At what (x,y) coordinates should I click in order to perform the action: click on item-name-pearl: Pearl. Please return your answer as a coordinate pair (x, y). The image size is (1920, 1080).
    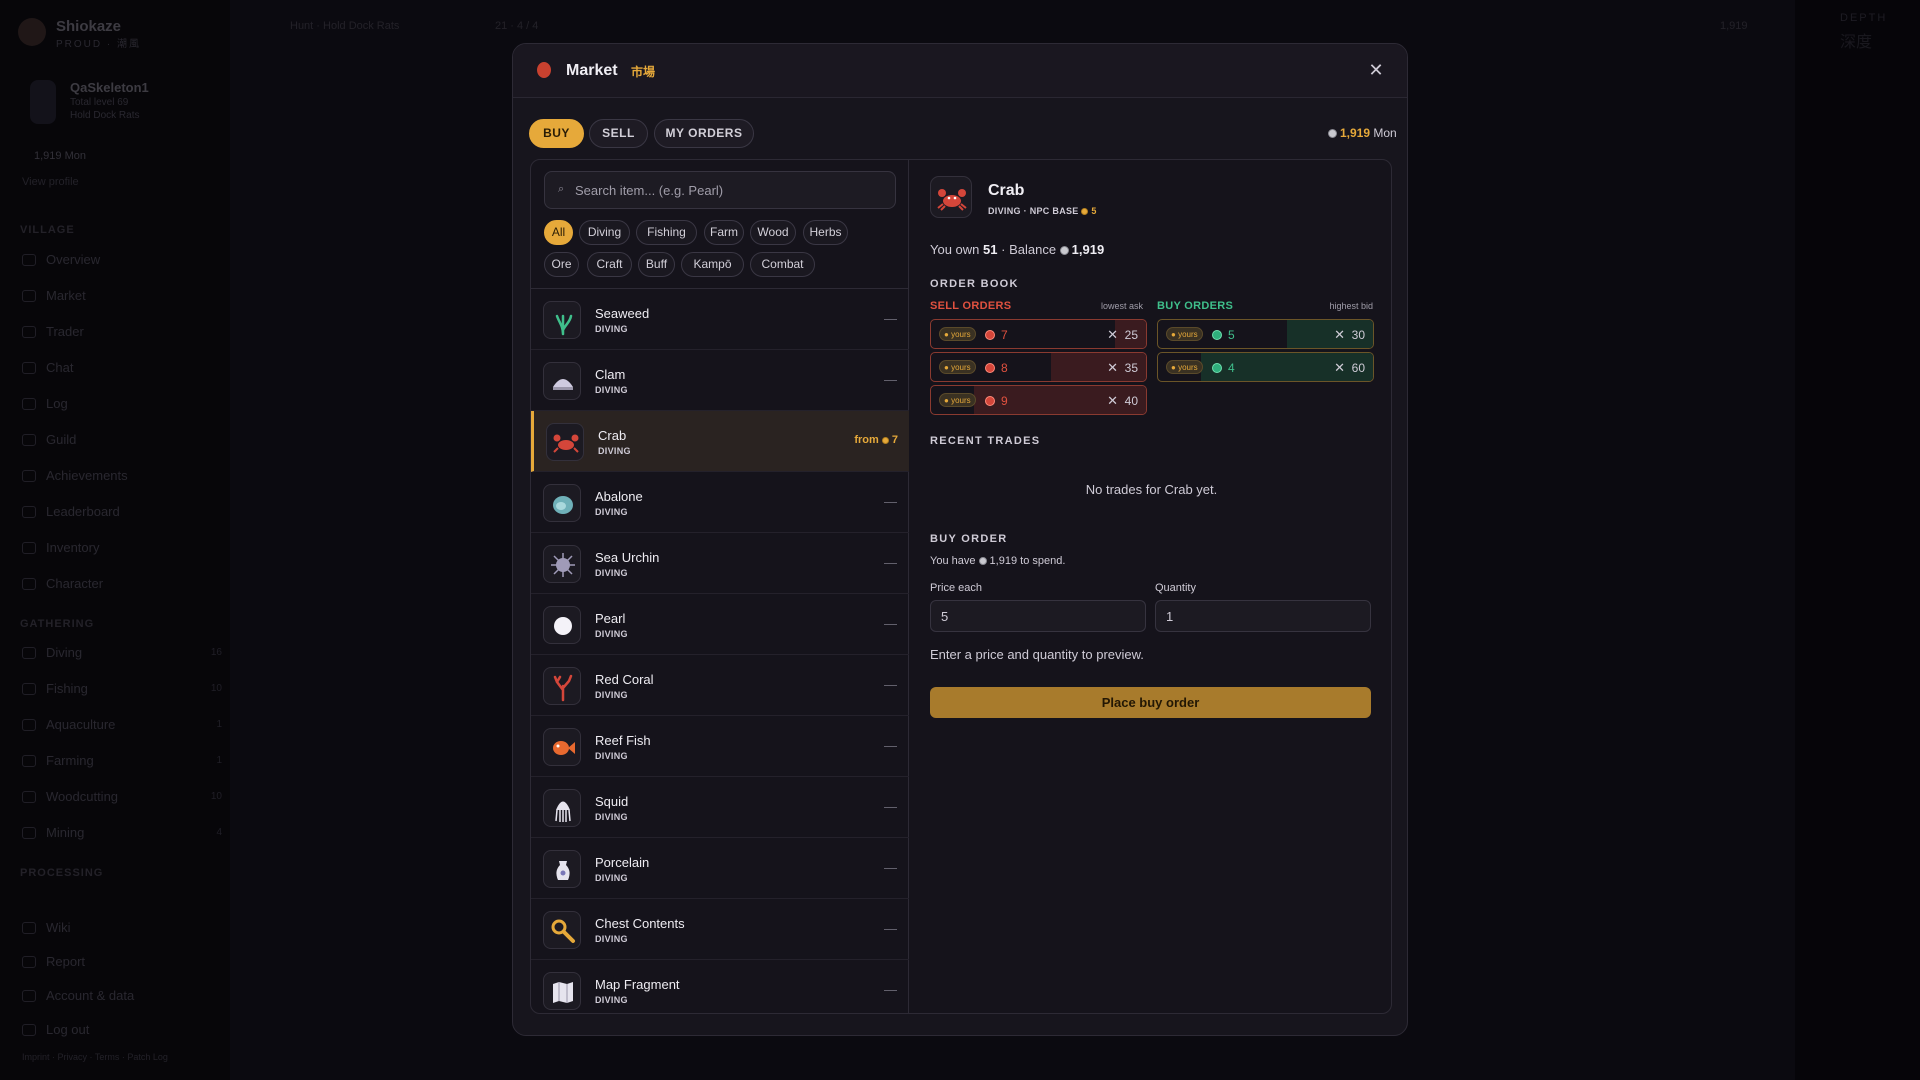
    Looking at the image, I should click on (610, 618).